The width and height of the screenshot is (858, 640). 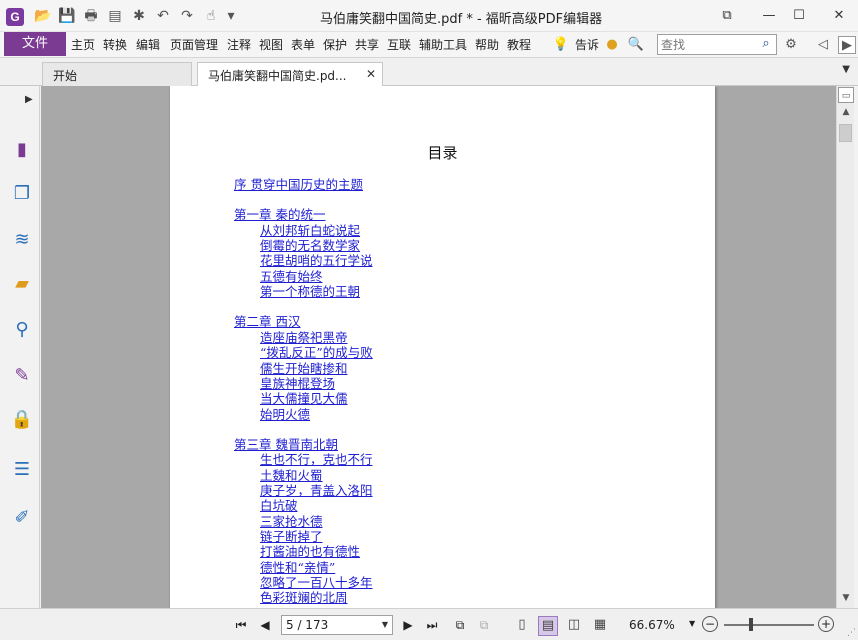 What do you see at coordinates (148, 44) in the screenshot?
I see `menu-item: 编辑` at bounding box center [148, 44].